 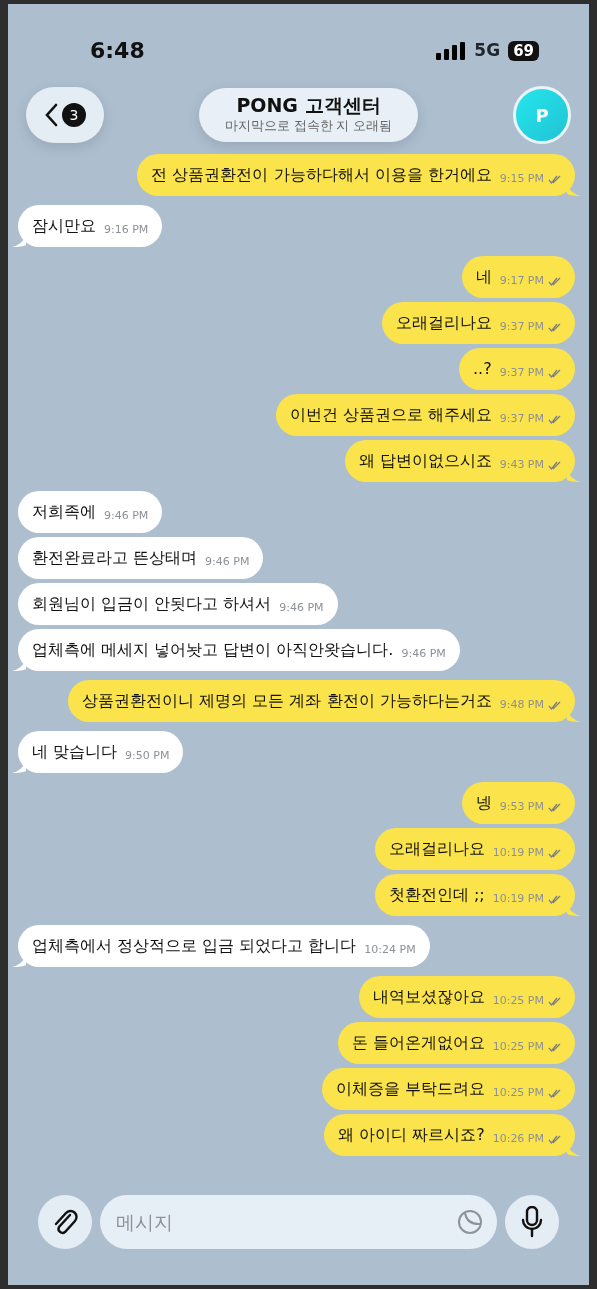 I want to click on chat-title: PONG 고객센터, so click(x=308, y=105).